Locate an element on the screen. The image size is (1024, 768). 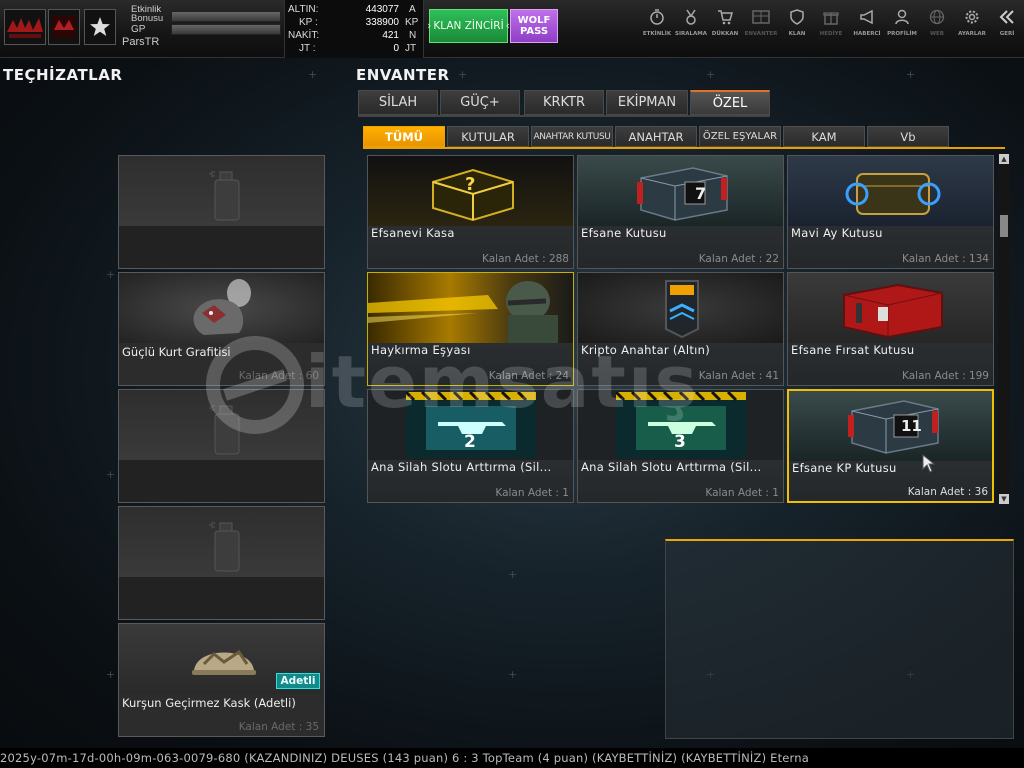
quantity-badge: Adetli is located at coordinates (298, 681).